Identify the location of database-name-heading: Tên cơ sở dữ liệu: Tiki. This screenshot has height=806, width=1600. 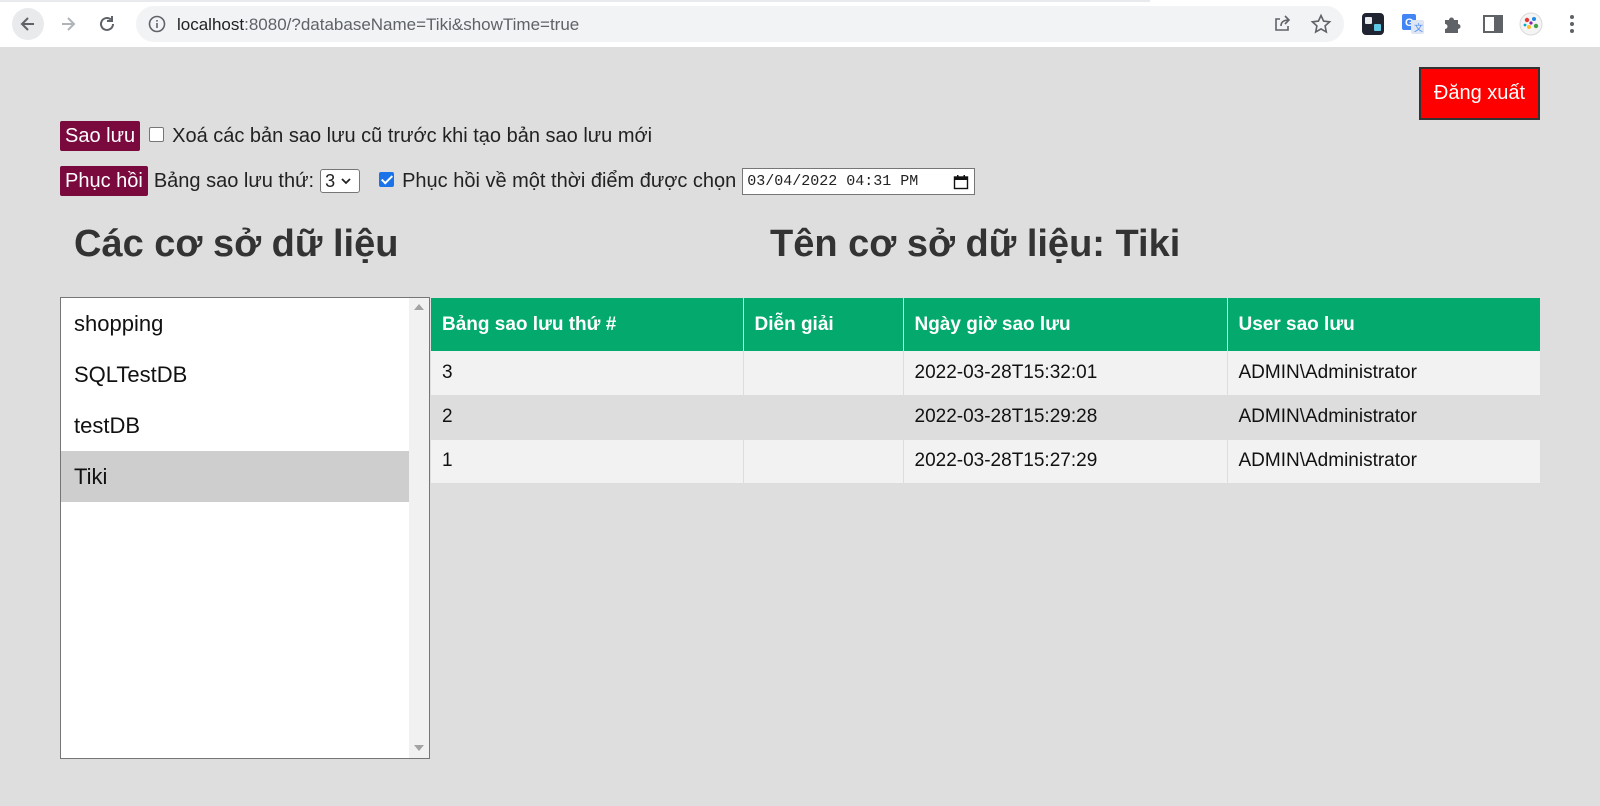
(975, 244).